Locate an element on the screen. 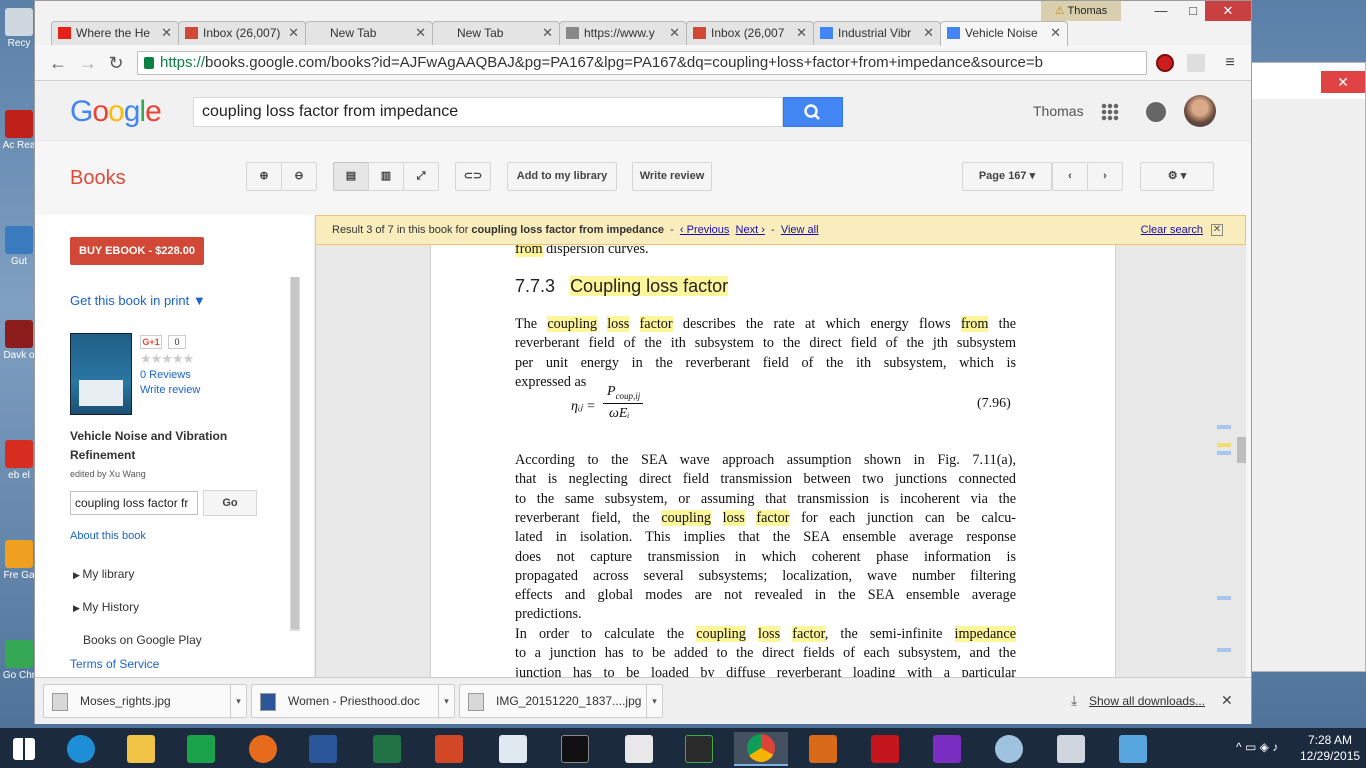  back-button: ← is located at coordinates (58, 63).